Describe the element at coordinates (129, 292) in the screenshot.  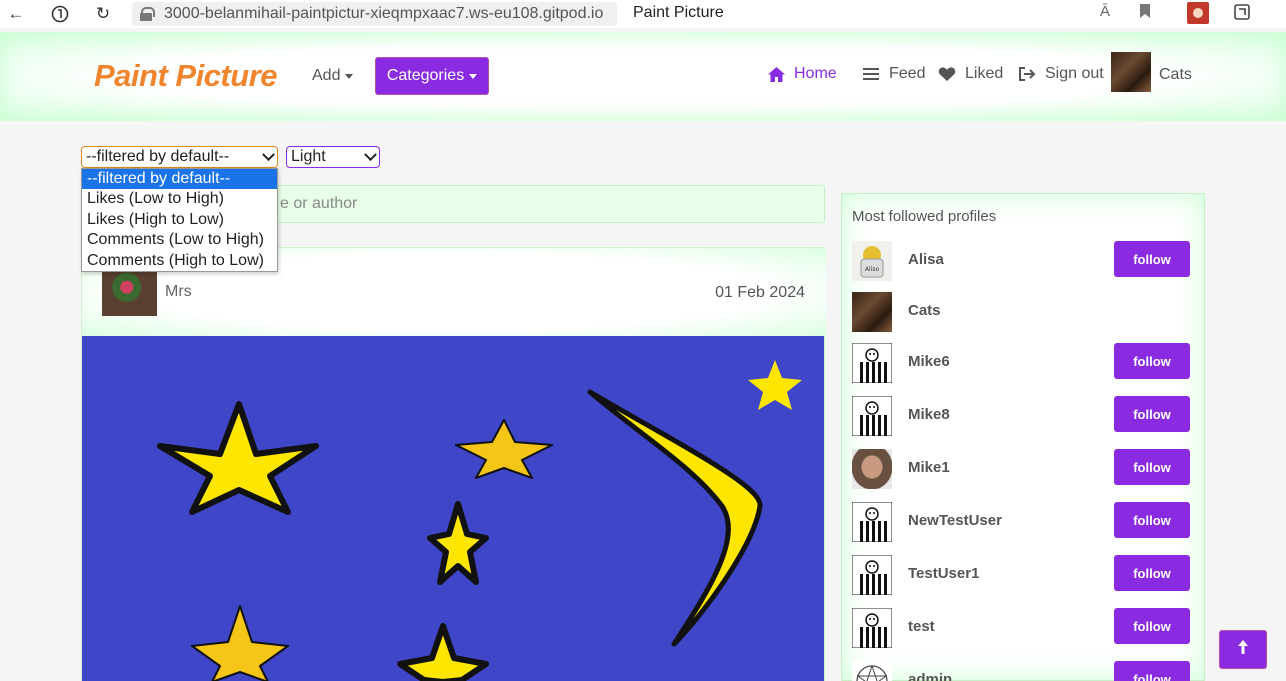
I see `post-author-avatar` at that location.